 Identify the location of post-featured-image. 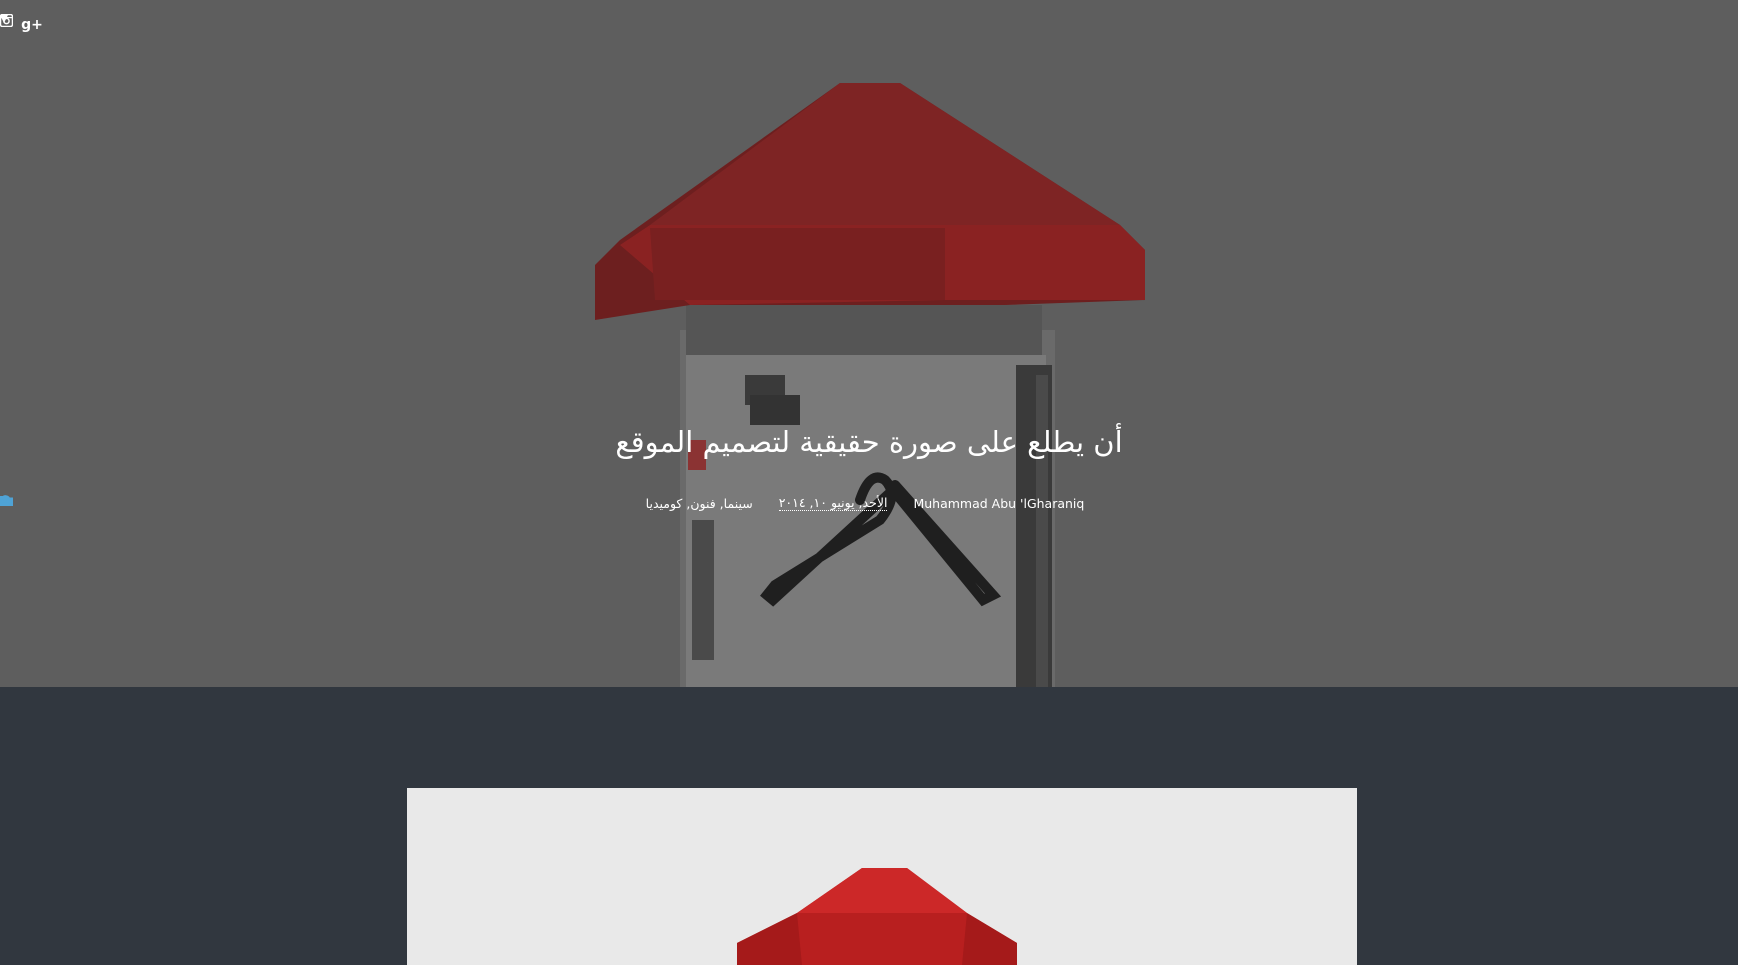
(882, 876).